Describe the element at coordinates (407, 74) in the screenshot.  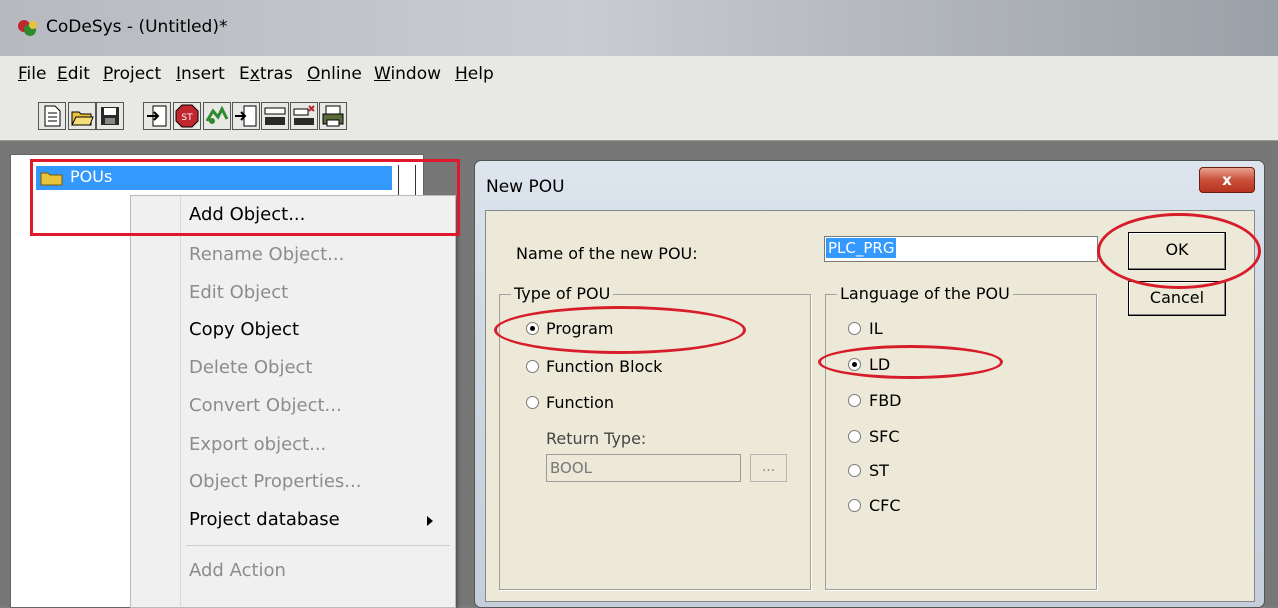
I see `menu-window: Window` at that location.